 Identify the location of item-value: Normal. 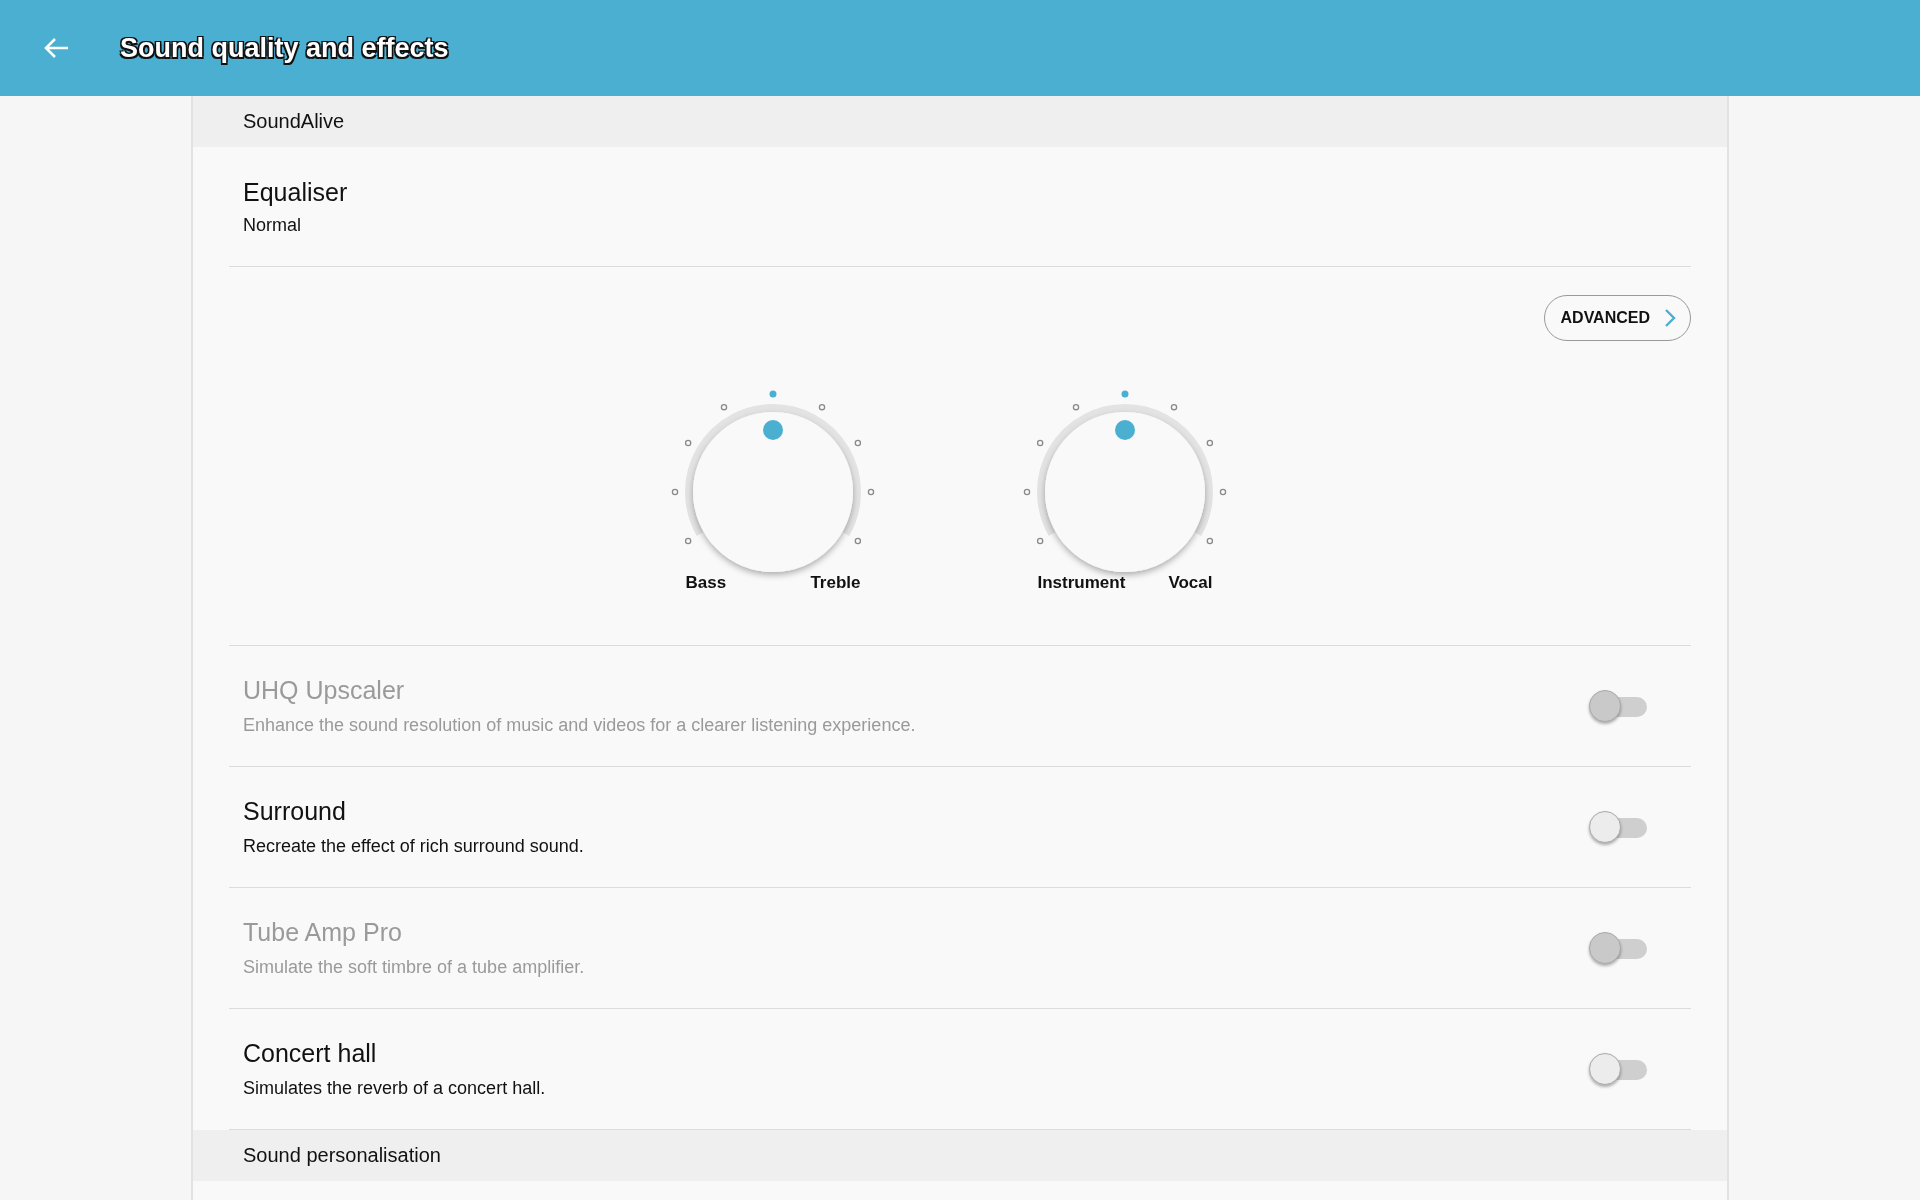
(272, 225).